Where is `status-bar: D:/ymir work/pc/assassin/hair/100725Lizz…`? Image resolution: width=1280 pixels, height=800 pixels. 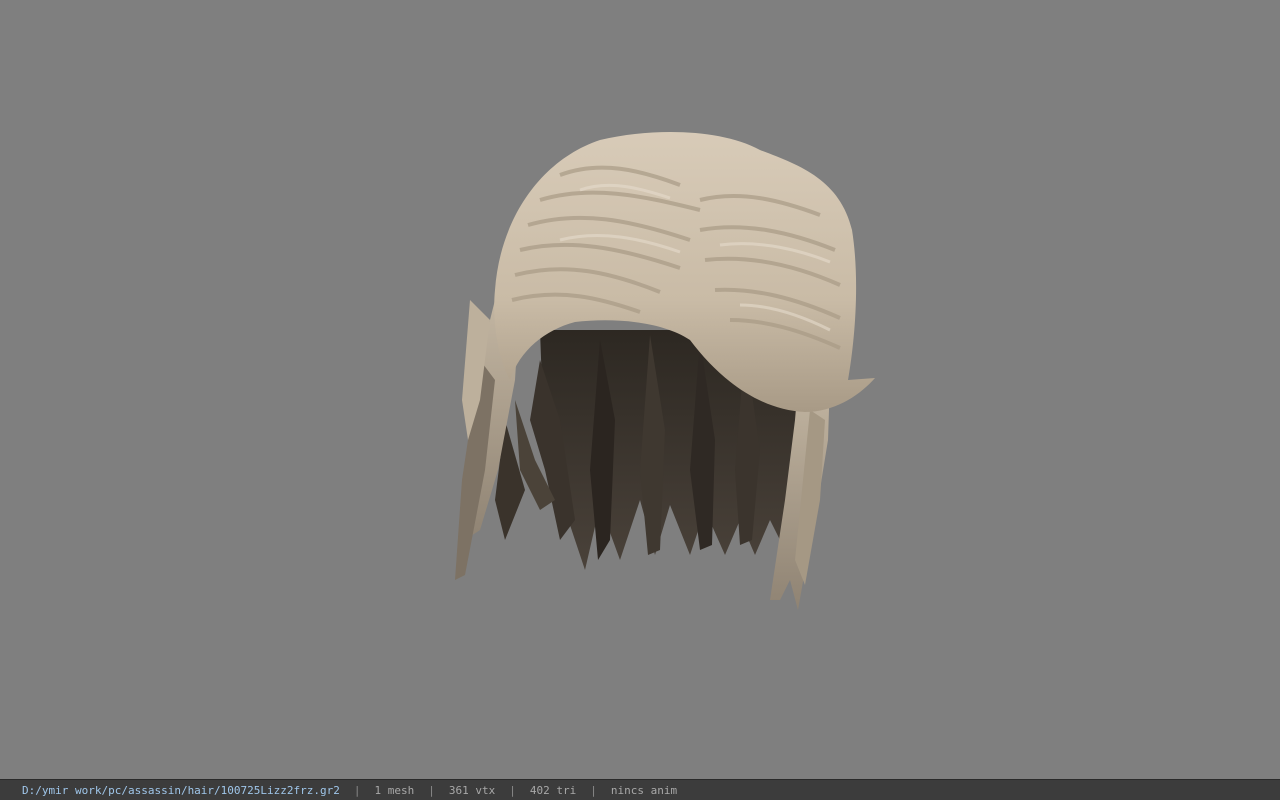 status-bar: D:/ymir work/pc/assassin/hair/100725Lizz… is located at coordinates (640, 789).